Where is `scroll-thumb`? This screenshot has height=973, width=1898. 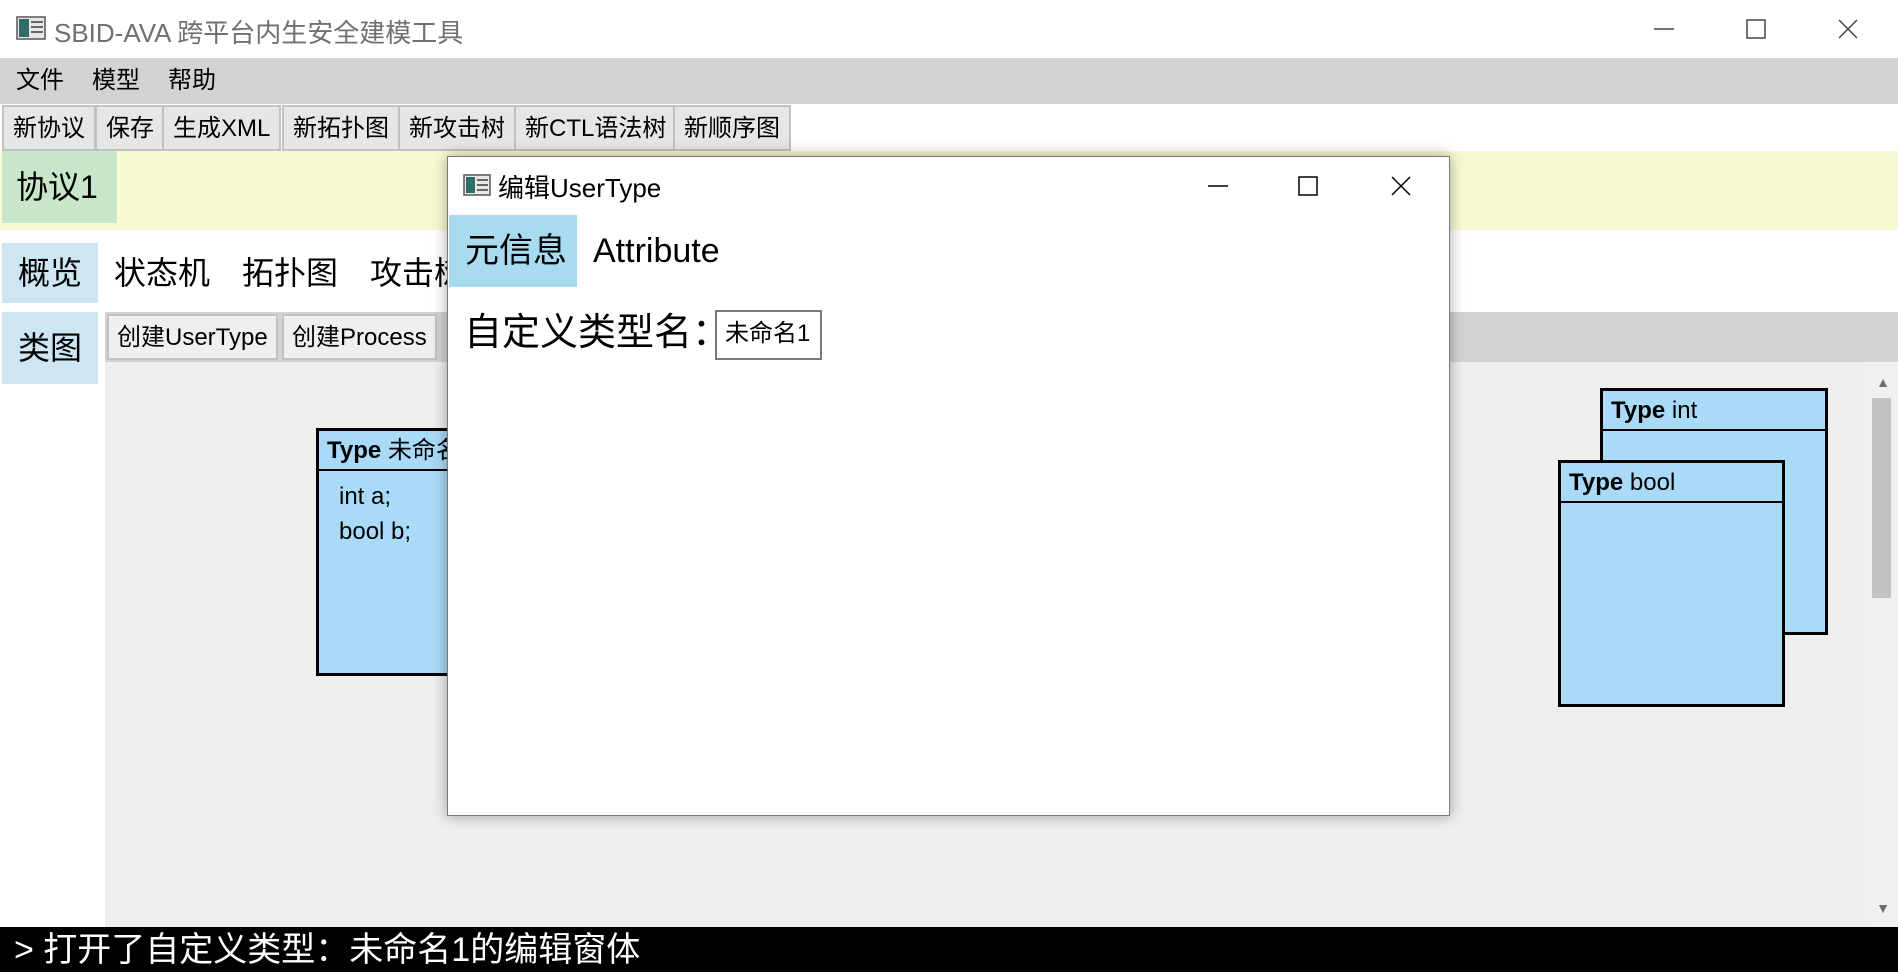 scroll-thumb is located at coordinates (1881, 498).